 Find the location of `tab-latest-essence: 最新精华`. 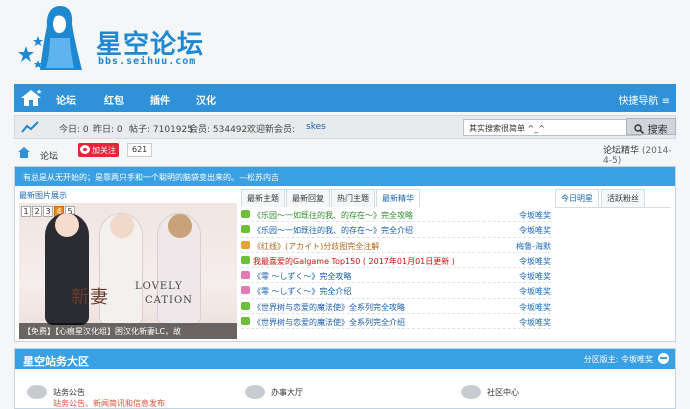

tab-latest-essence: 最新精华 is located at coordinates (398, 198).